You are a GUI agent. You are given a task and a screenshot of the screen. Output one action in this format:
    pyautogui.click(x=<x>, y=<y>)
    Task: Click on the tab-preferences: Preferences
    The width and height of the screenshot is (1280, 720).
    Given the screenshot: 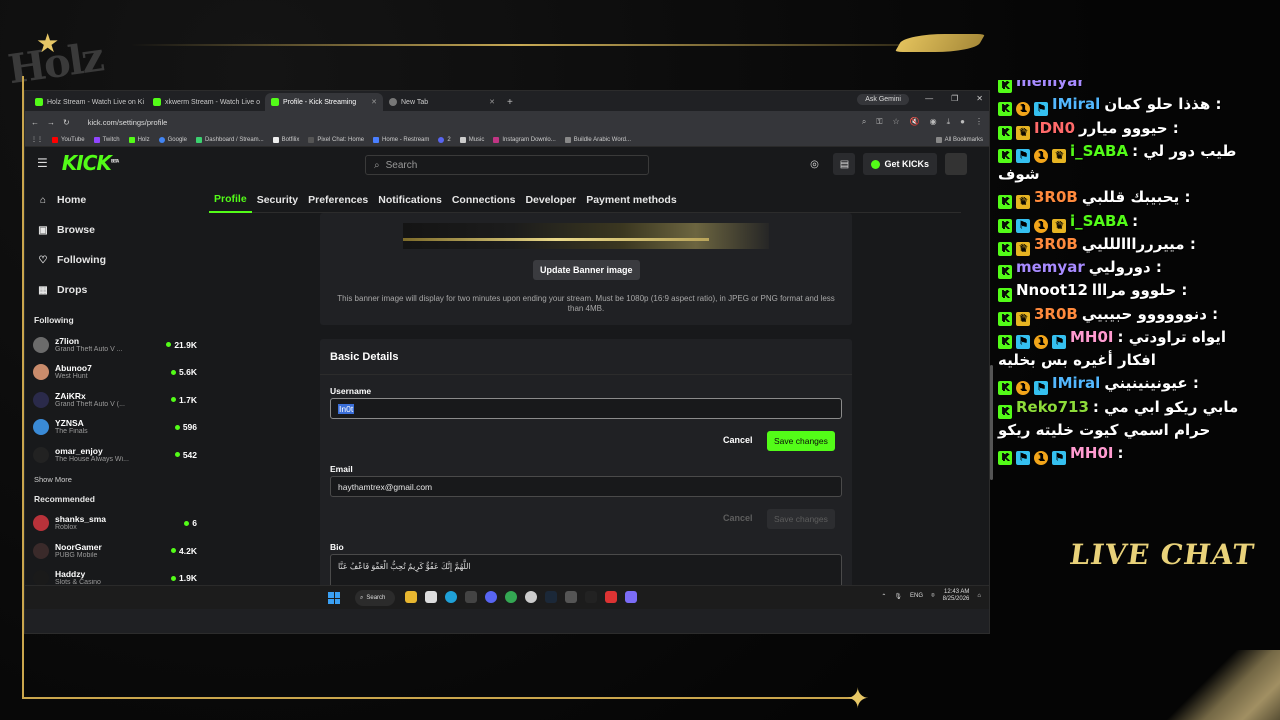 What is the action you would take?
    pyautogui.click(x=338, y=200)
    